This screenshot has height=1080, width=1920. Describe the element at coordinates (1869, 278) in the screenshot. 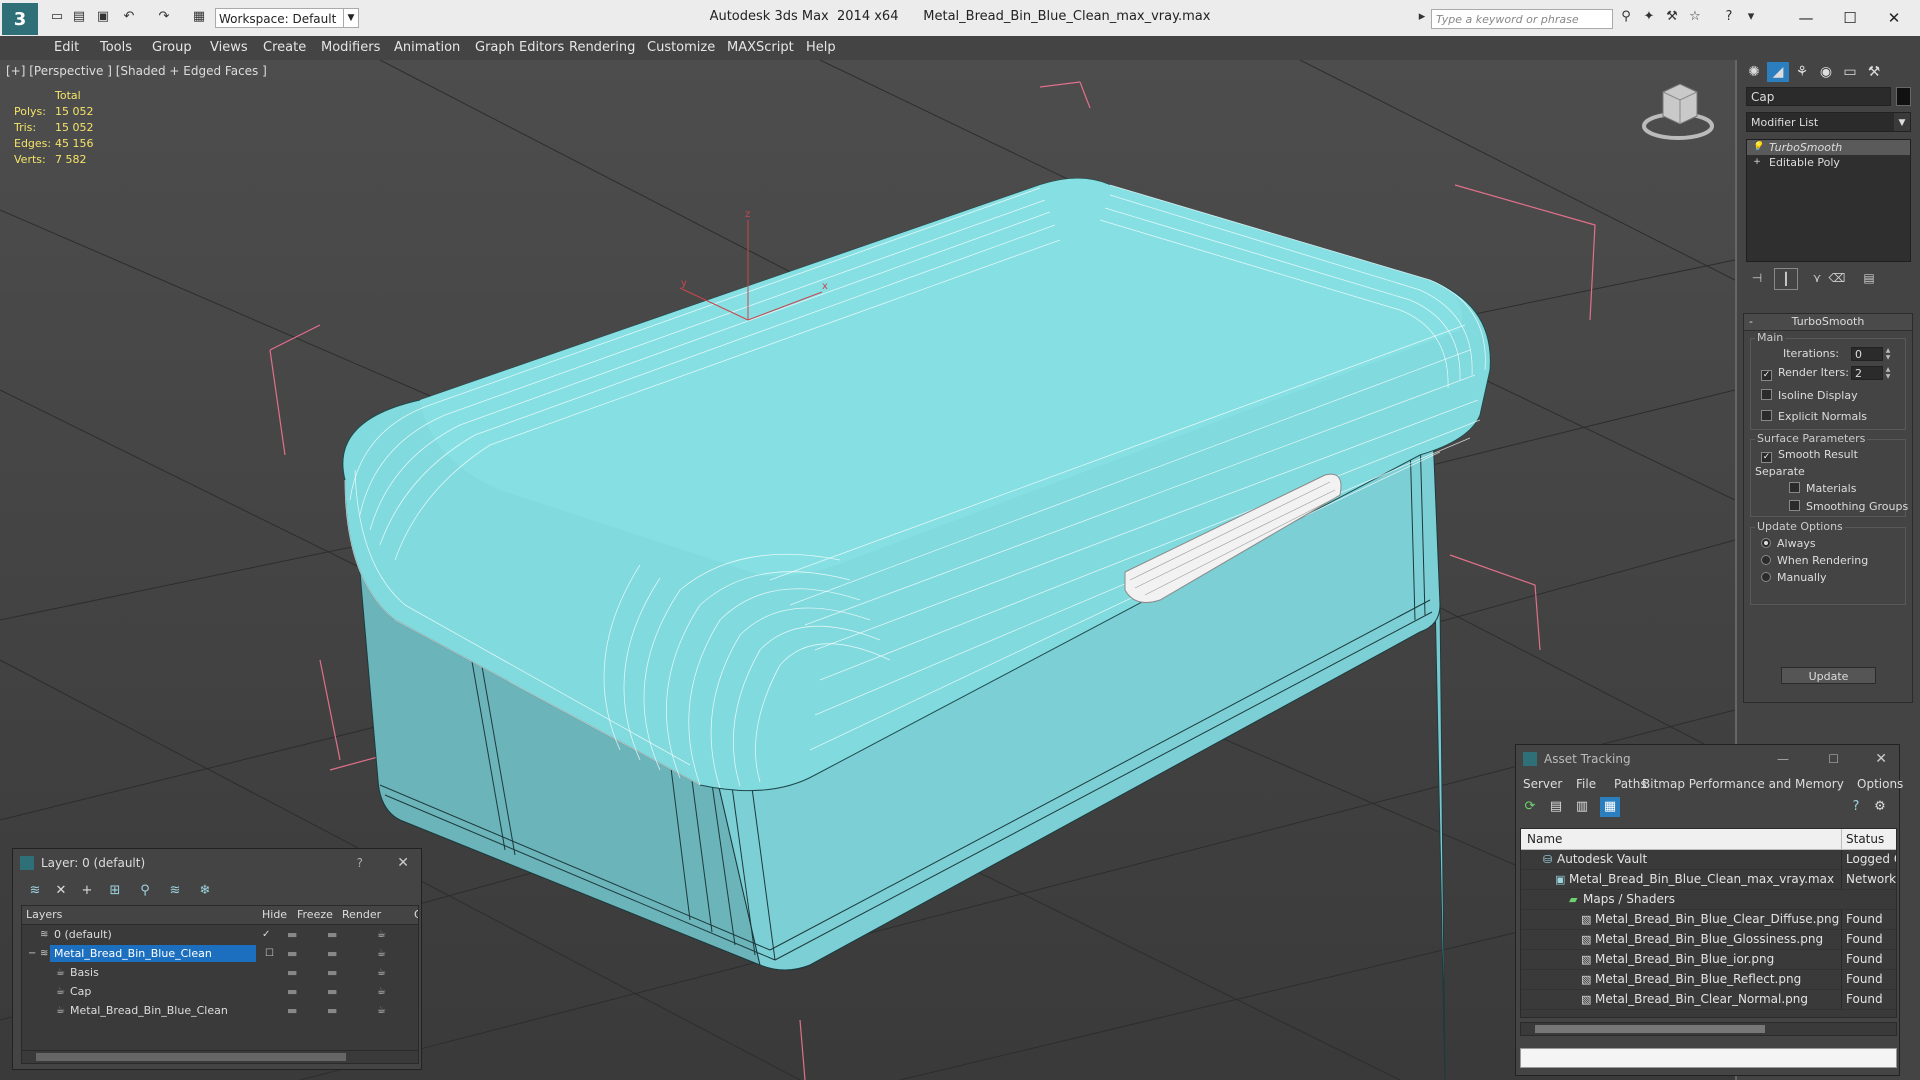

I see `configure-sets-icon: ▤` at that location.